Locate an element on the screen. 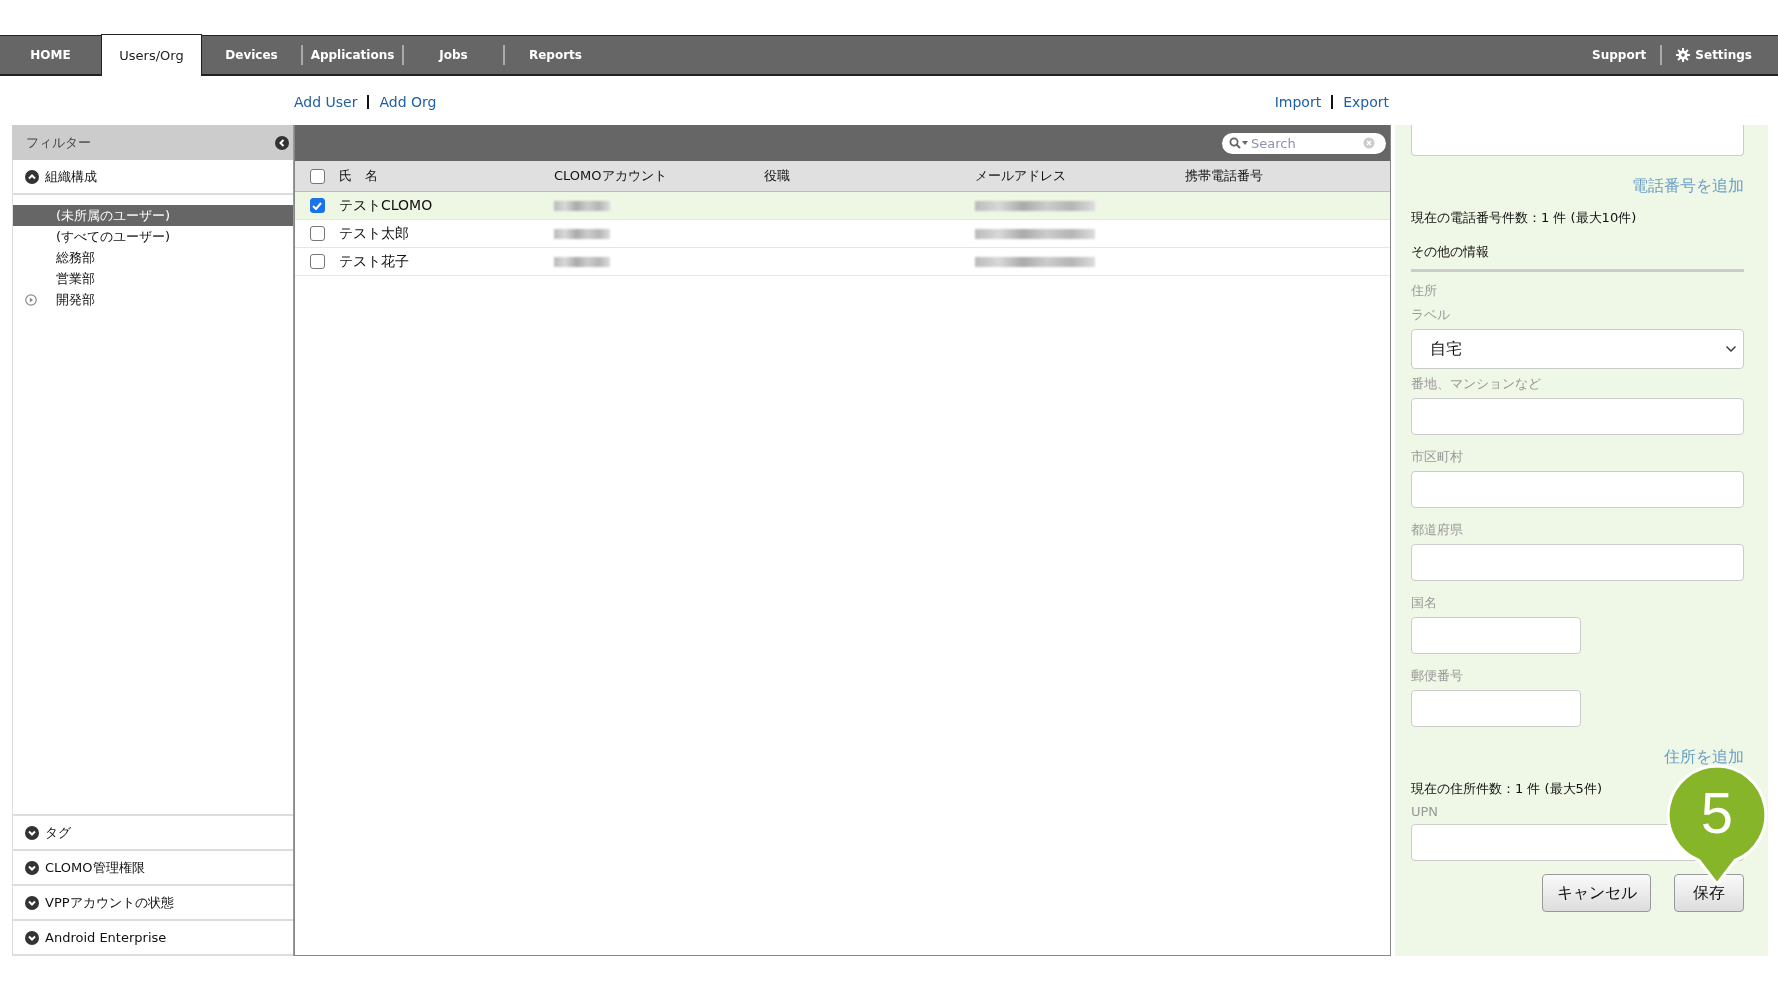  table-cell: テストCLOMO is located at coordinates (386, 205).